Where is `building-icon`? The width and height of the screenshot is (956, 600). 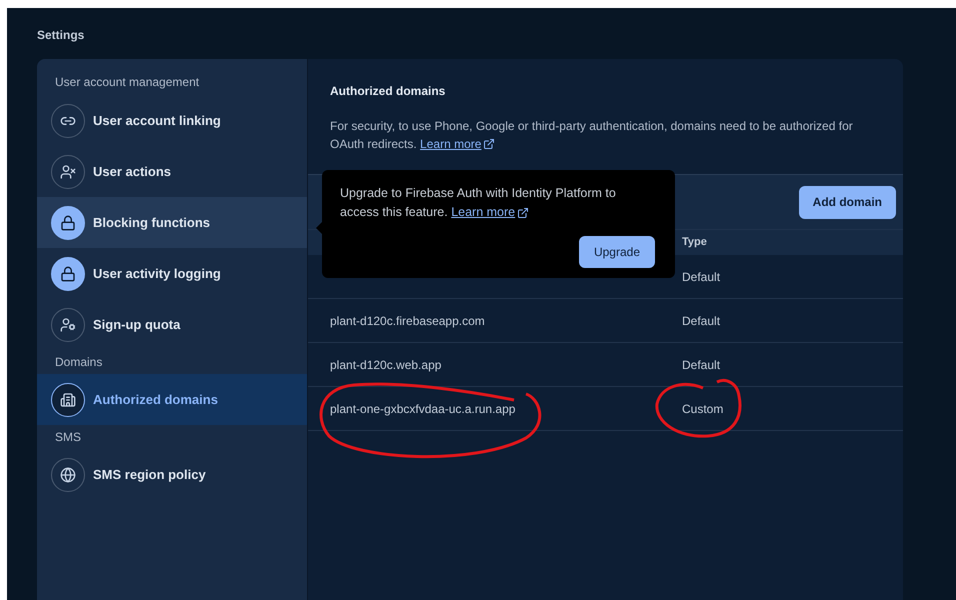 building-icon is located at coordinates (68, 399).